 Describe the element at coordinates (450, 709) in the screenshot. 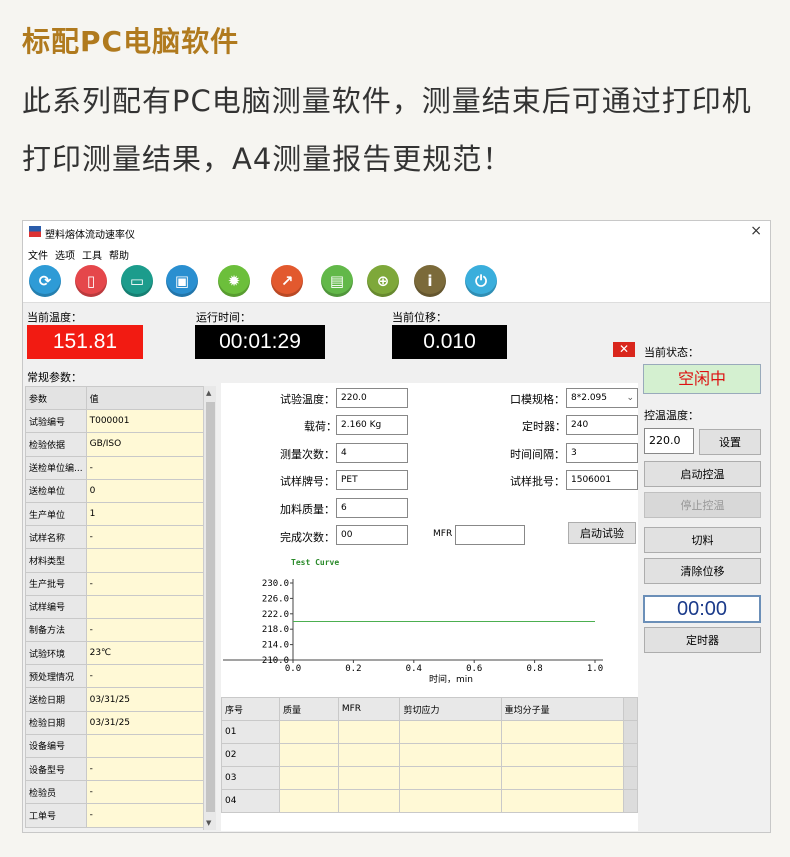

I see `results-column-header: 剪切应力` at that location.